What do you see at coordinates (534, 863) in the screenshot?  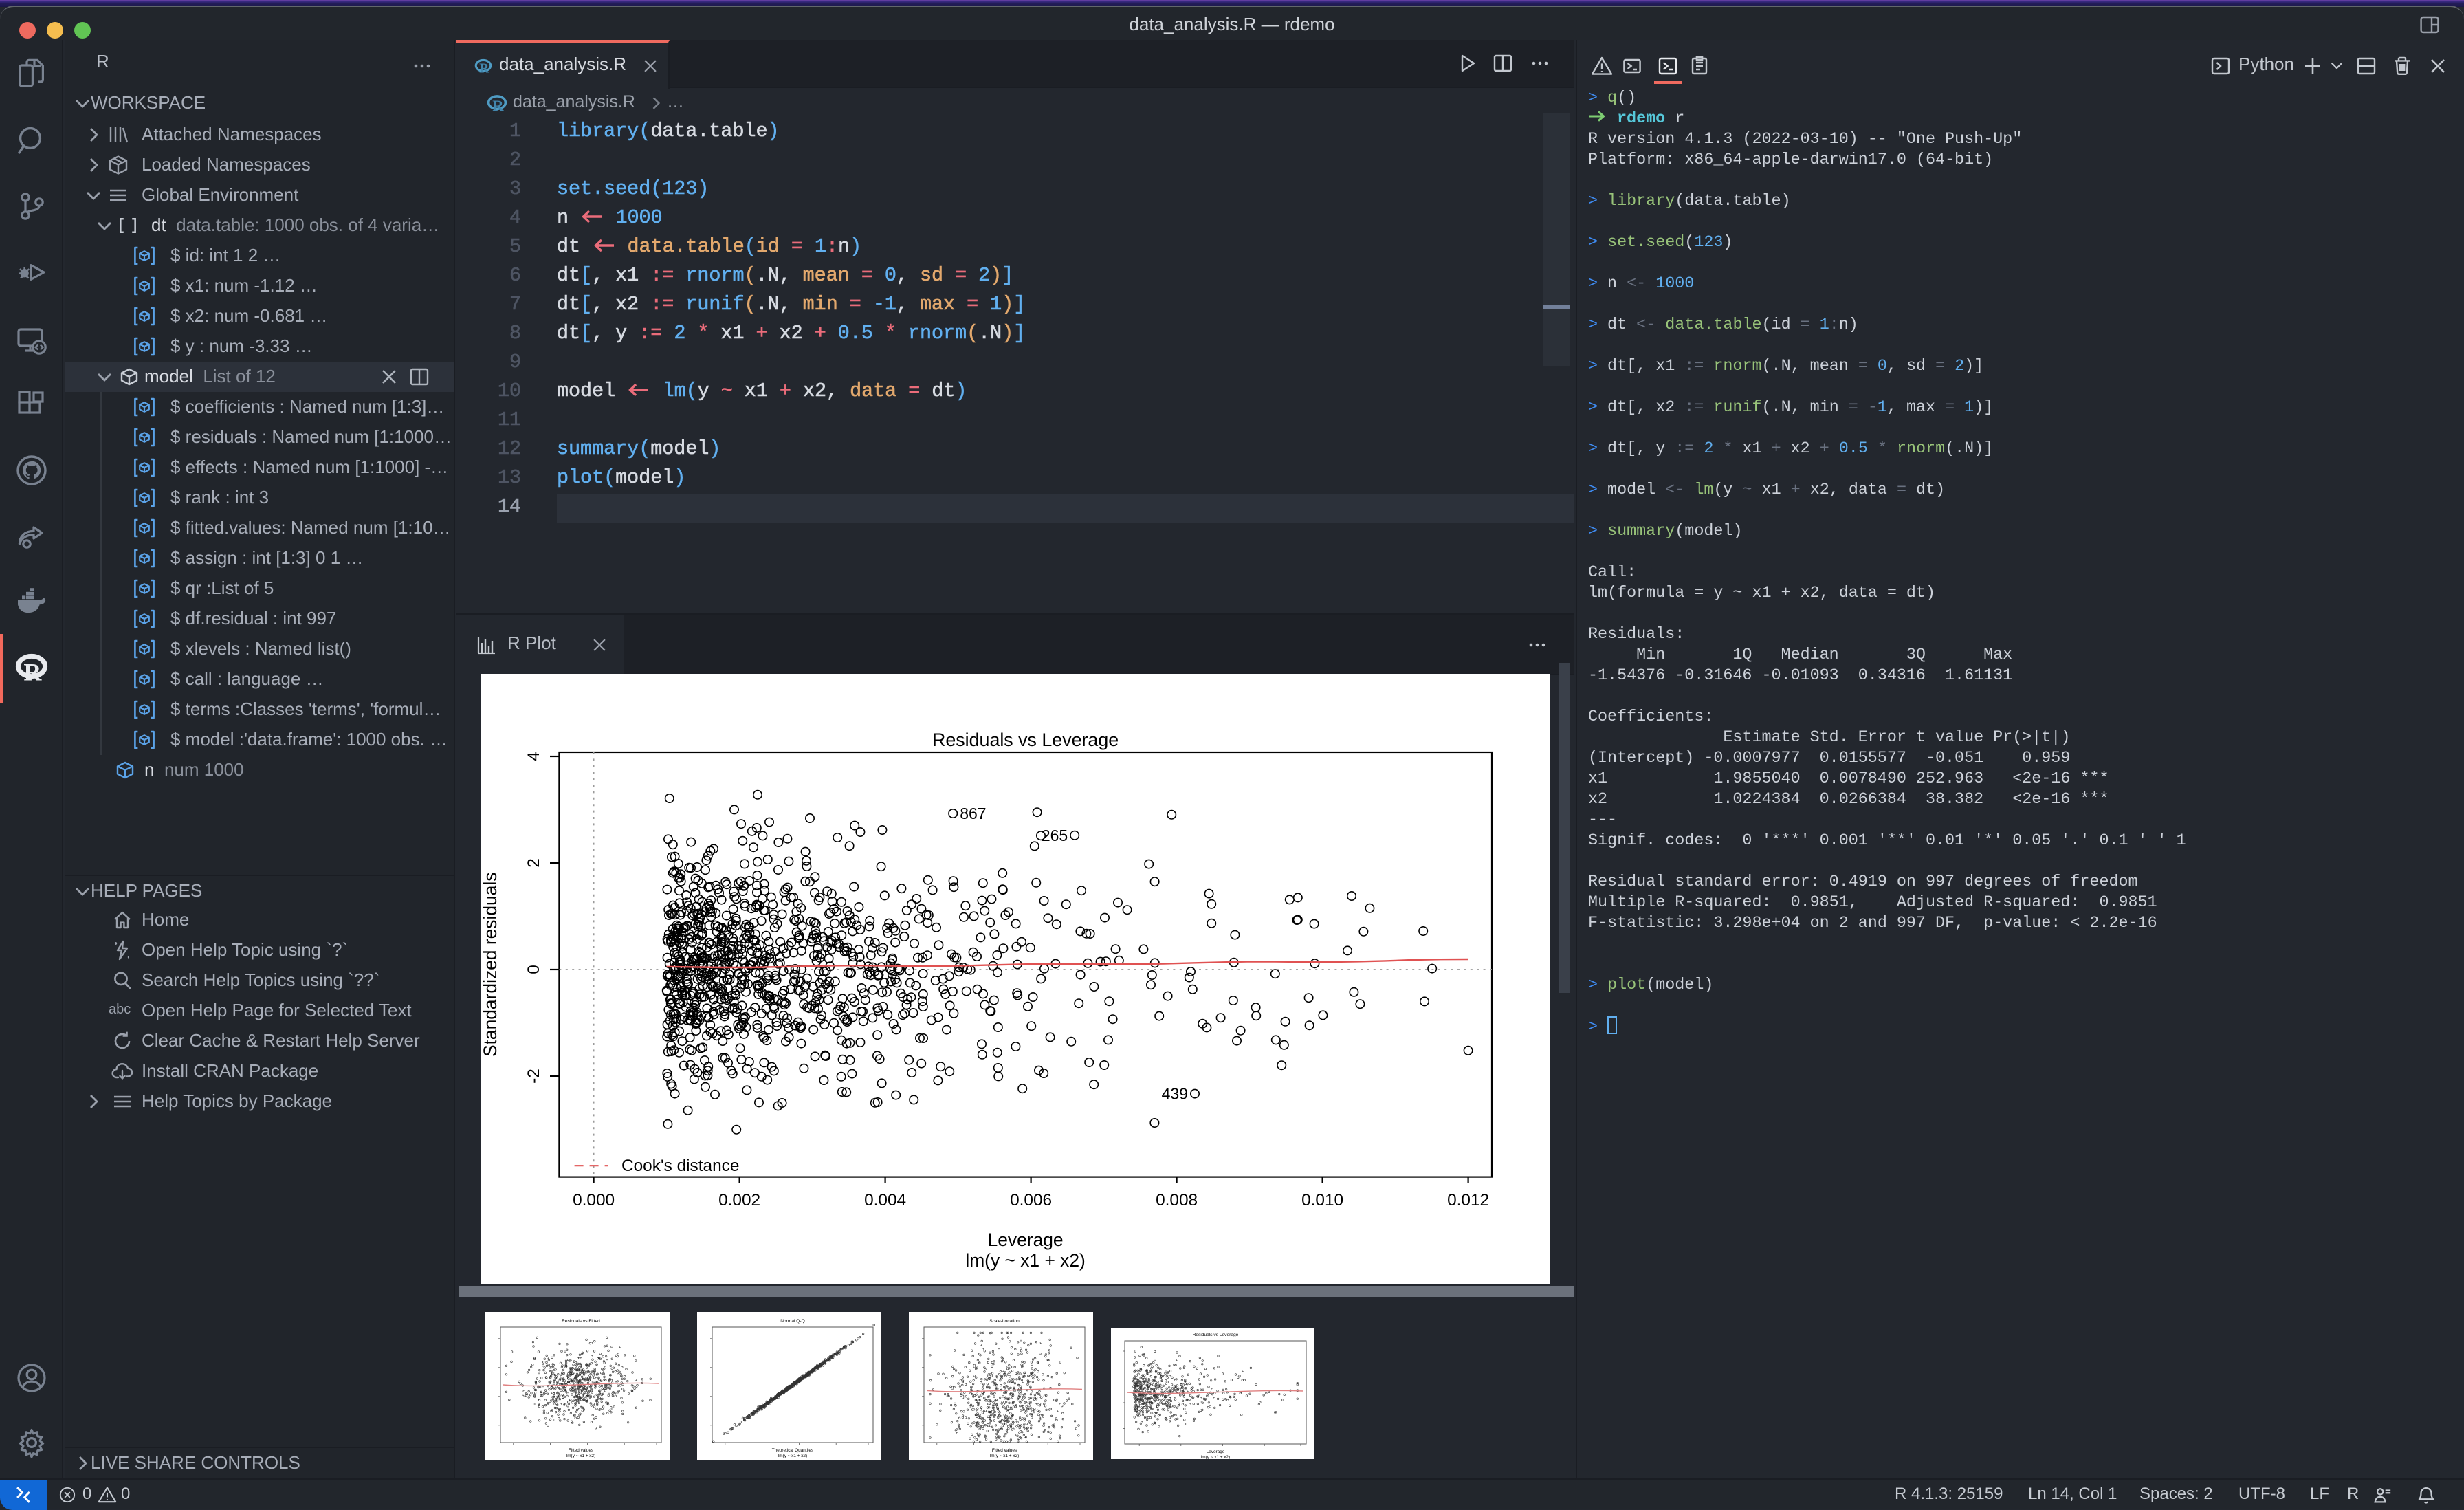 I see `svg-text: 2` at bounding box center [534, 863].